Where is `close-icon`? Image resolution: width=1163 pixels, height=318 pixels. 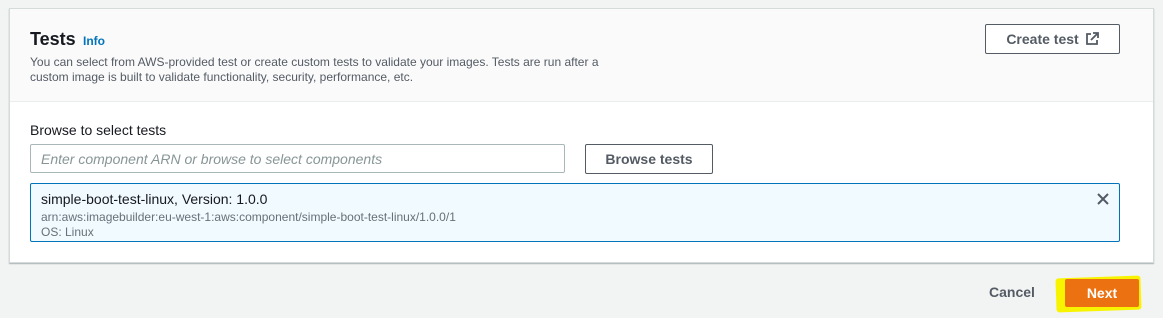
close-icon is located at coordinates (1103, 199).